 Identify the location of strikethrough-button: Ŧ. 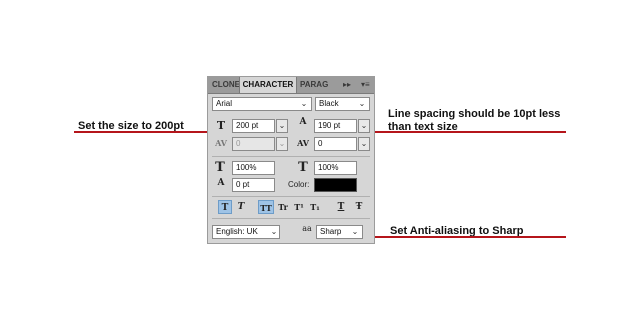
(359, 207).